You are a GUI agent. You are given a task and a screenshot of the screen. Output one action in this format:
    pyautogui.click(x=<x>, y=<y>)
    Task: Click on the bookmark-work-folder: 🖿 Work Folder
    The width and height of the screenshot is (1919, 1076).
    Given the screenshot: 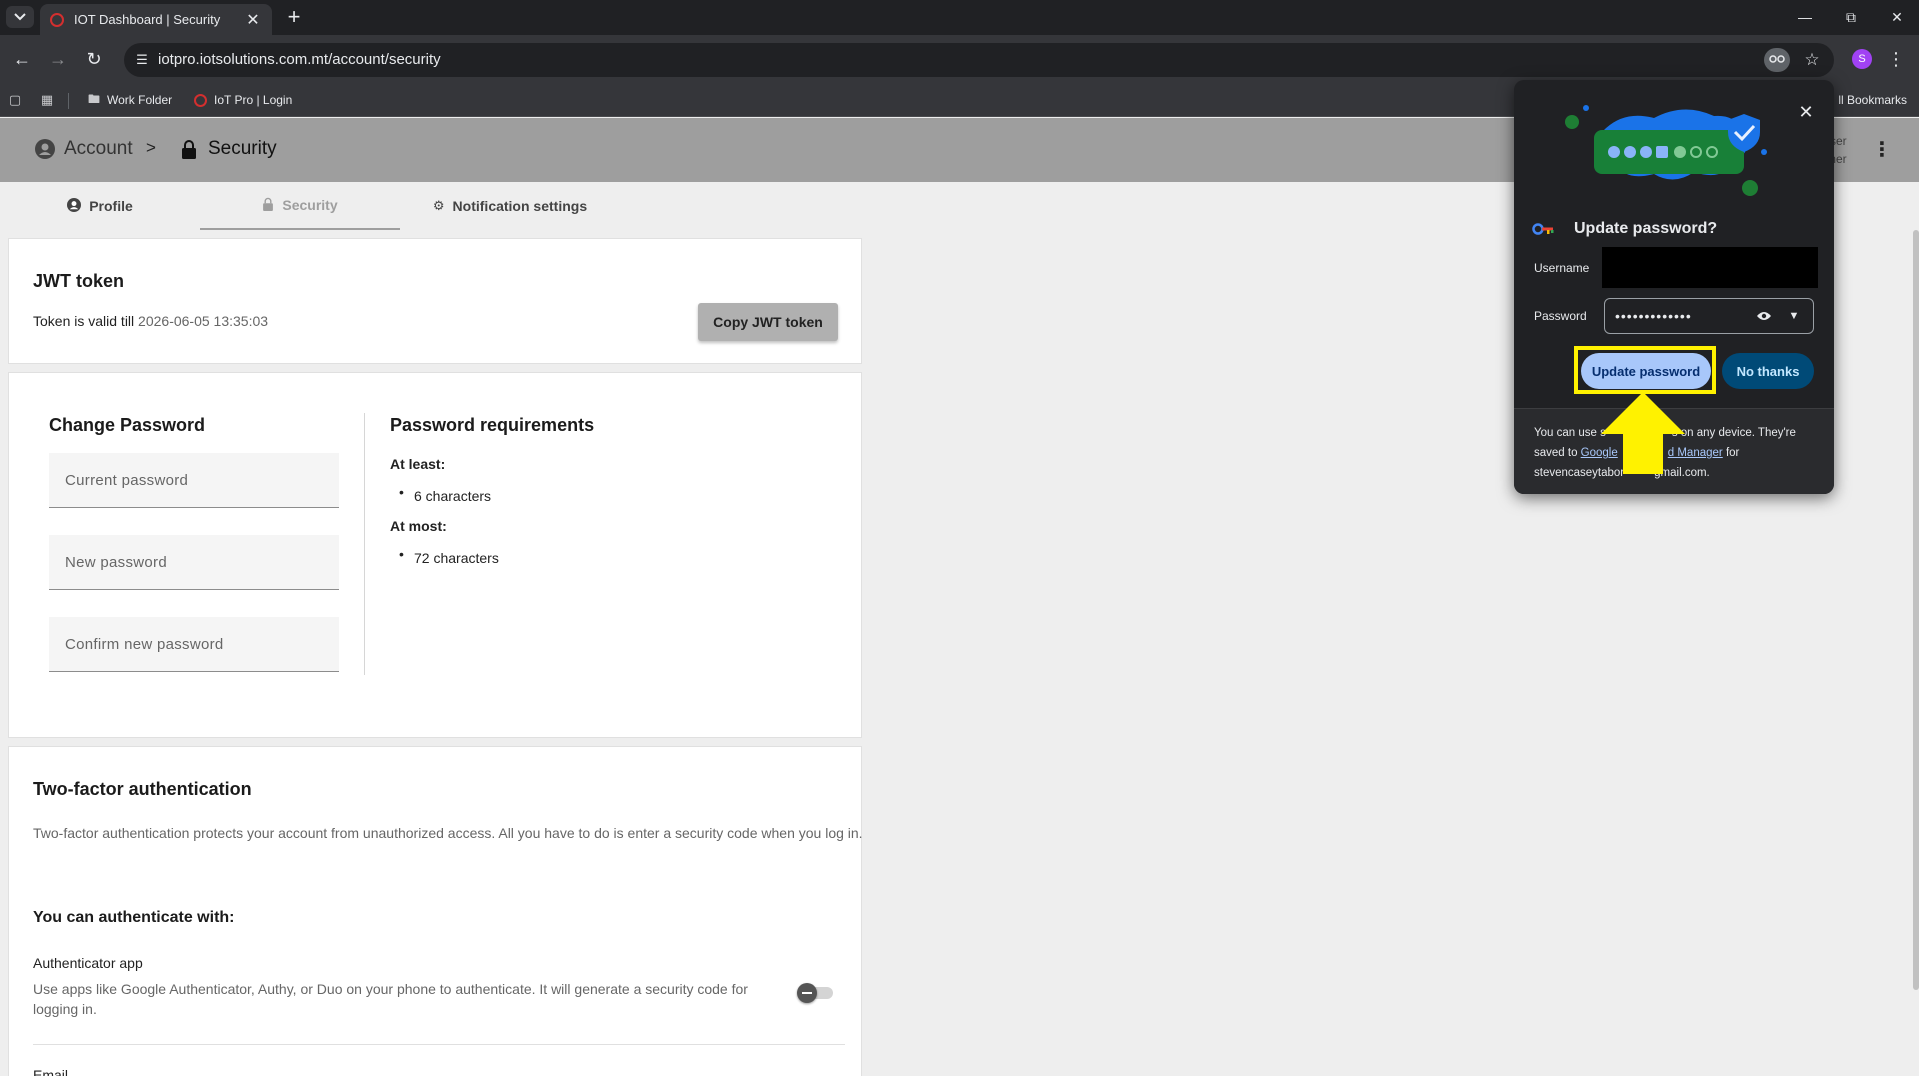 What is the action you would take?
    pyautogui.click(x=130, y=100)
    